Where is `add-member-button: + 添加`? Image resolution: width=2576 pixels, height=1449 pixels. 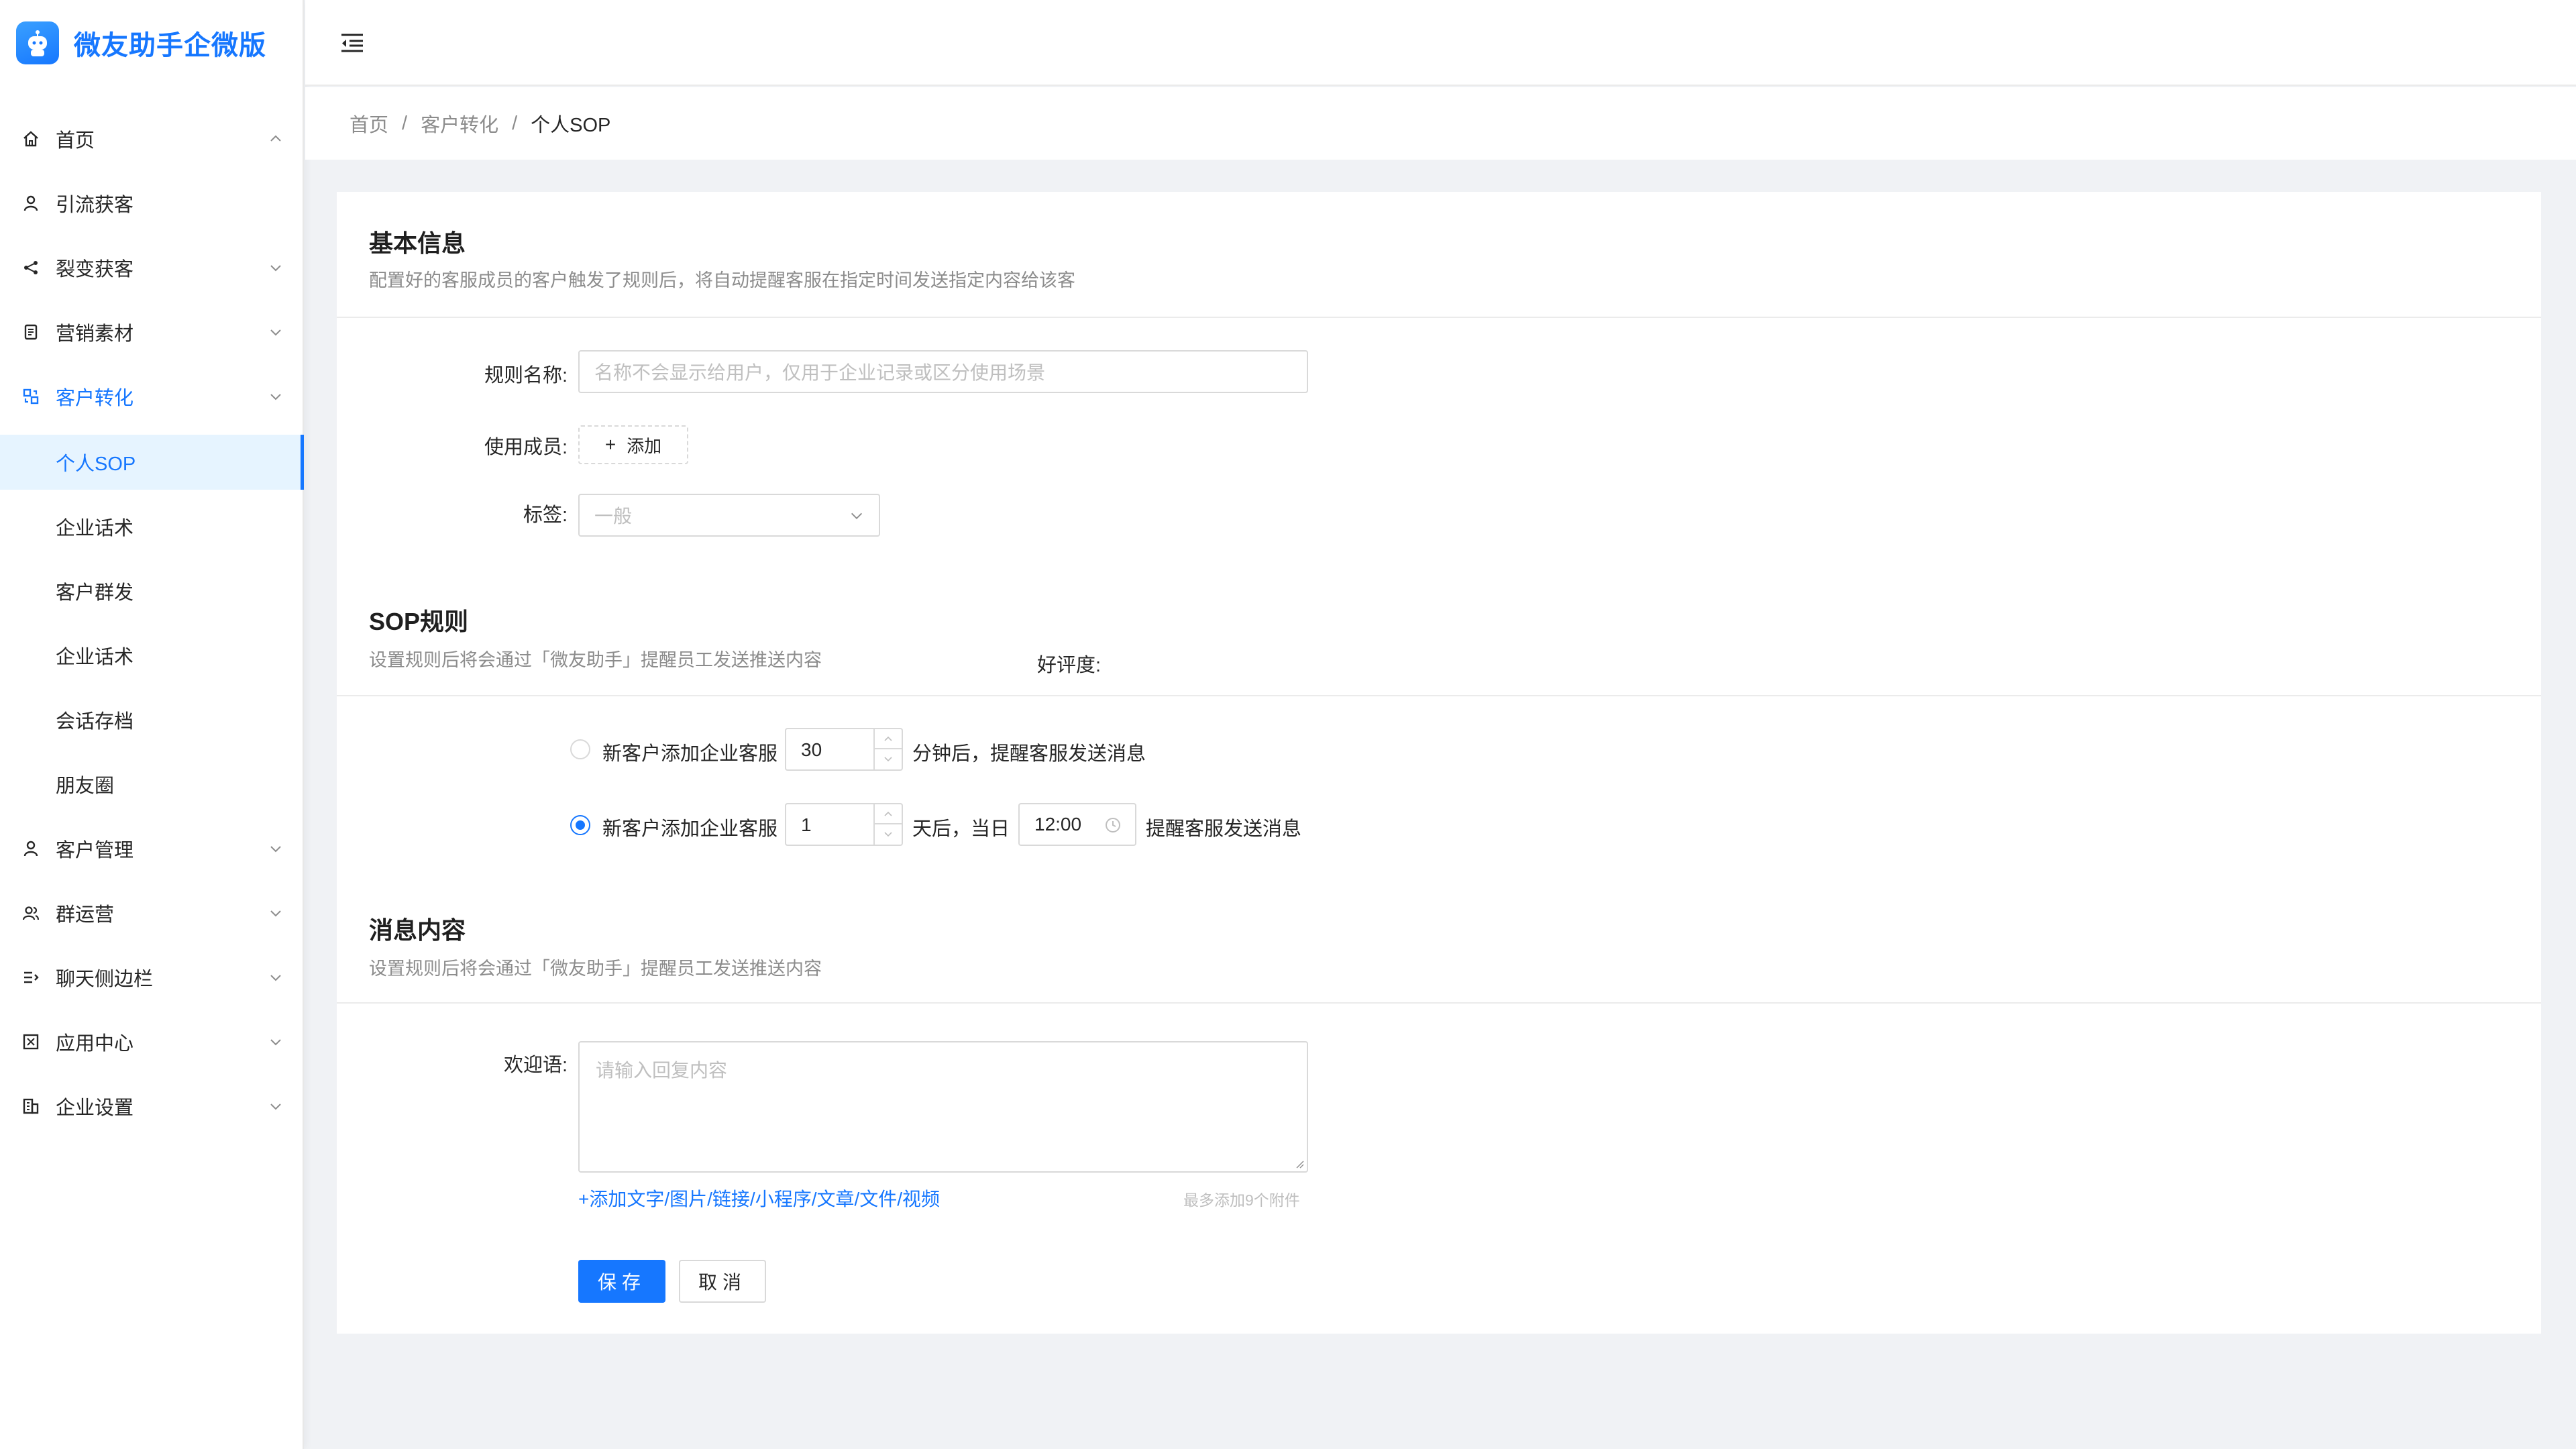
add-member-button: + 添加 is located at coordinates (633, 444).